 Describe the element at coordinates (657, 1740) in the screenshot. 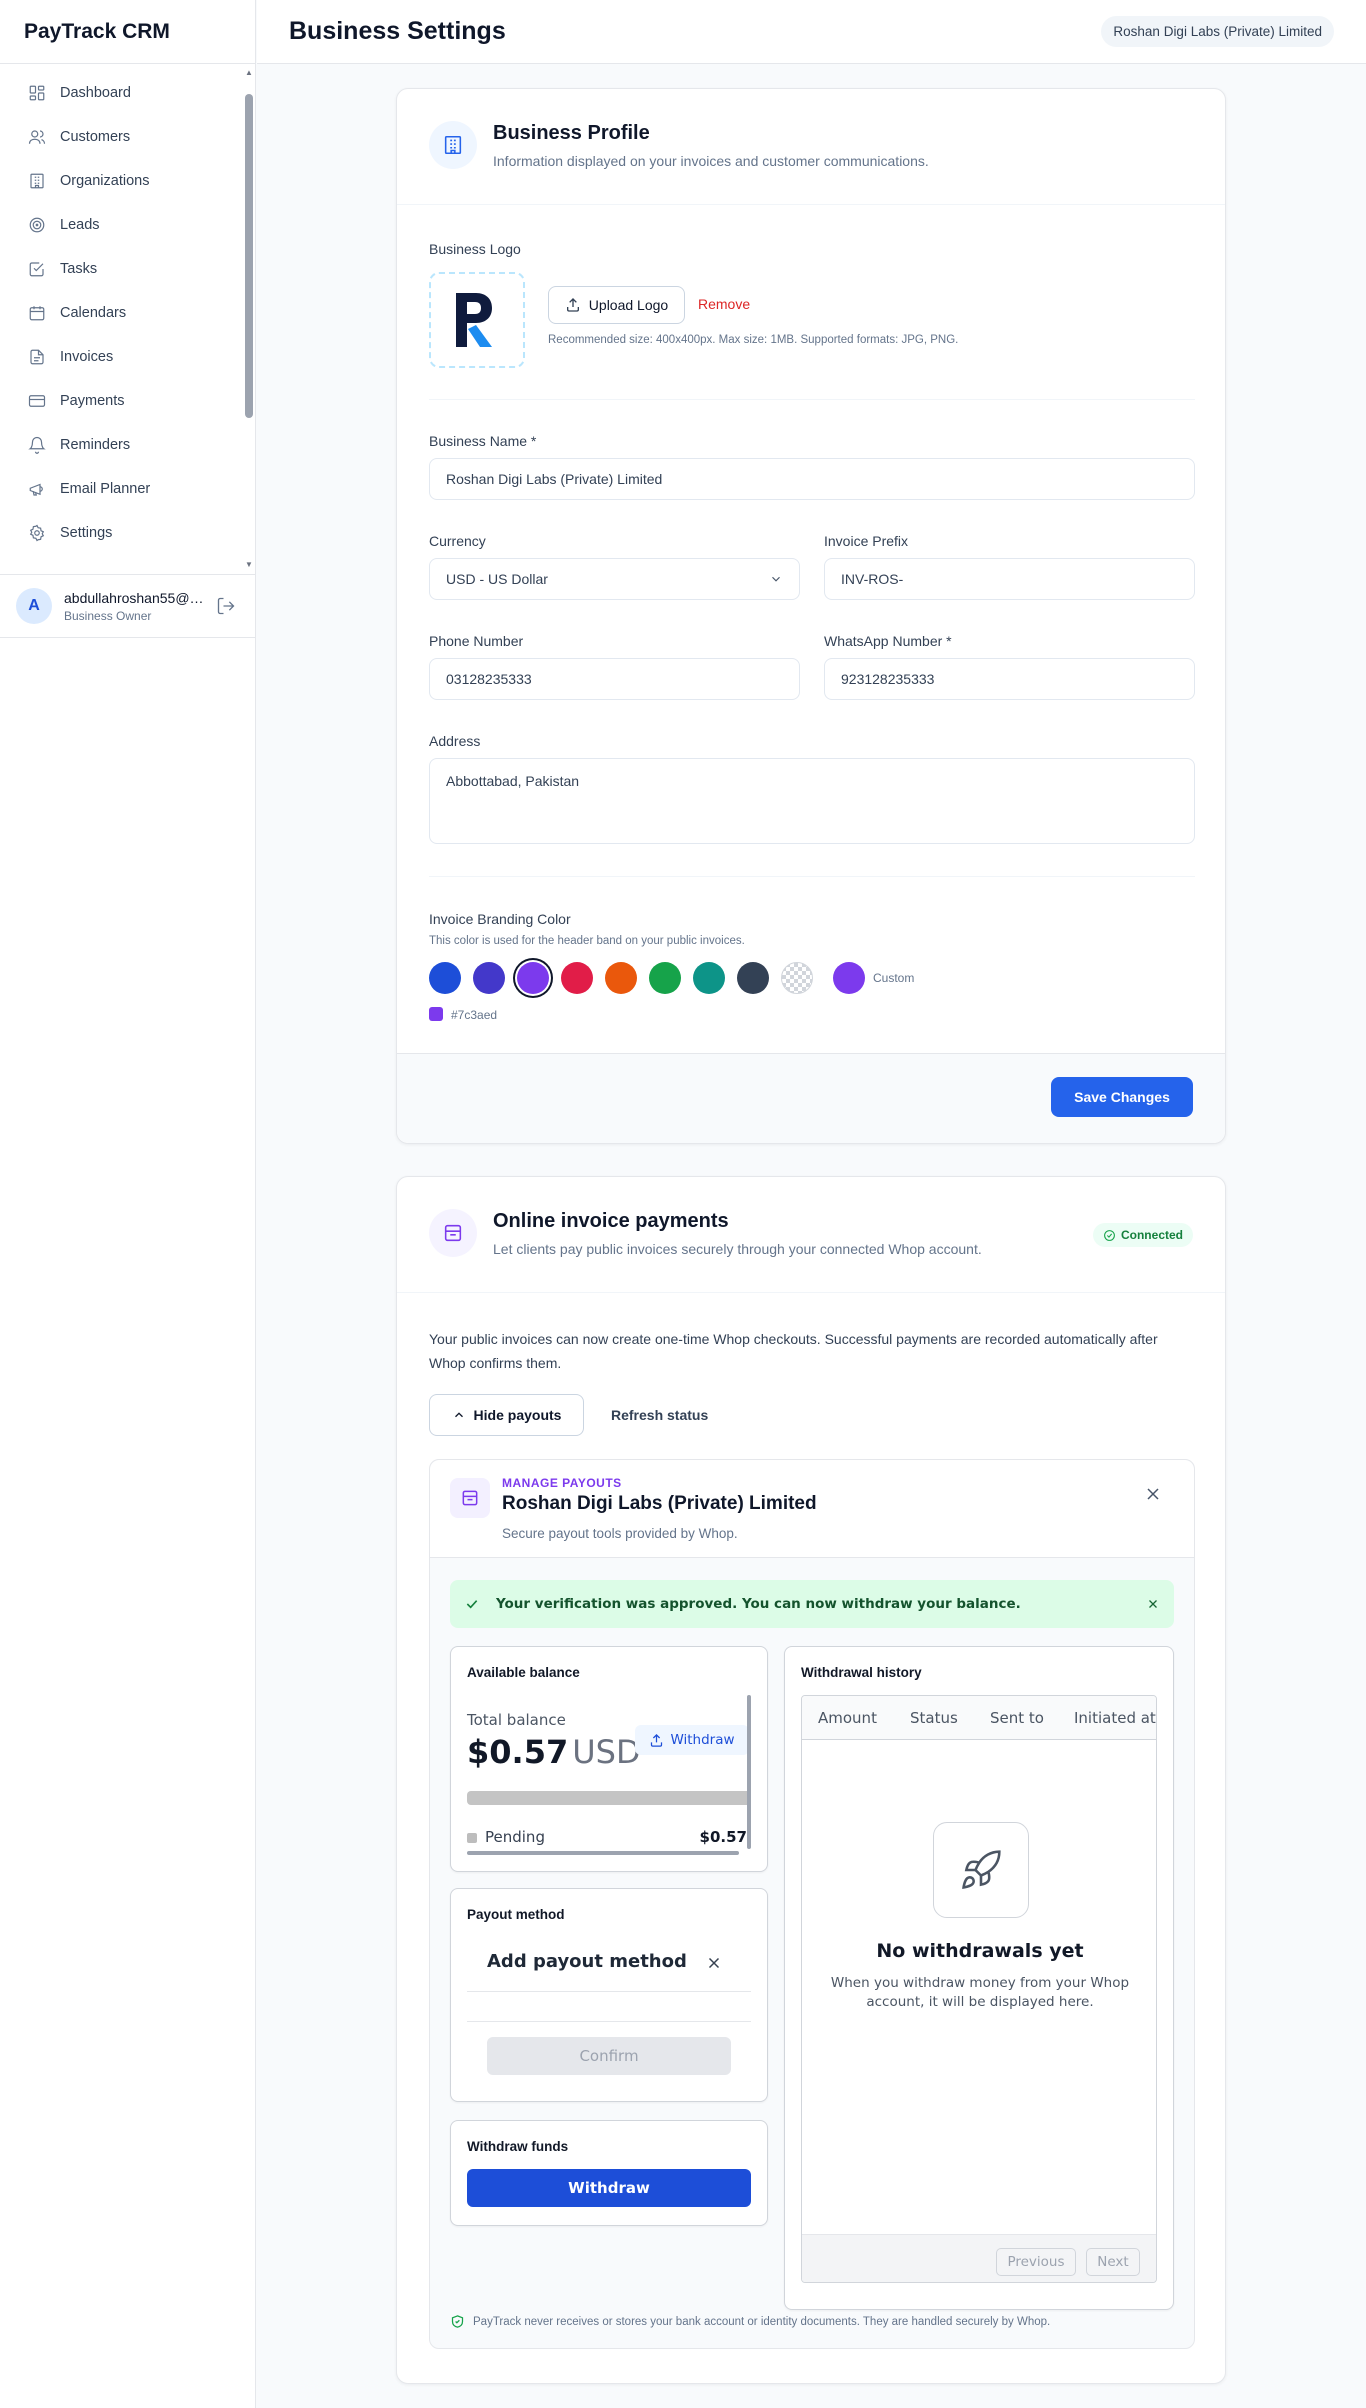

I see `upload-icon` at that location.